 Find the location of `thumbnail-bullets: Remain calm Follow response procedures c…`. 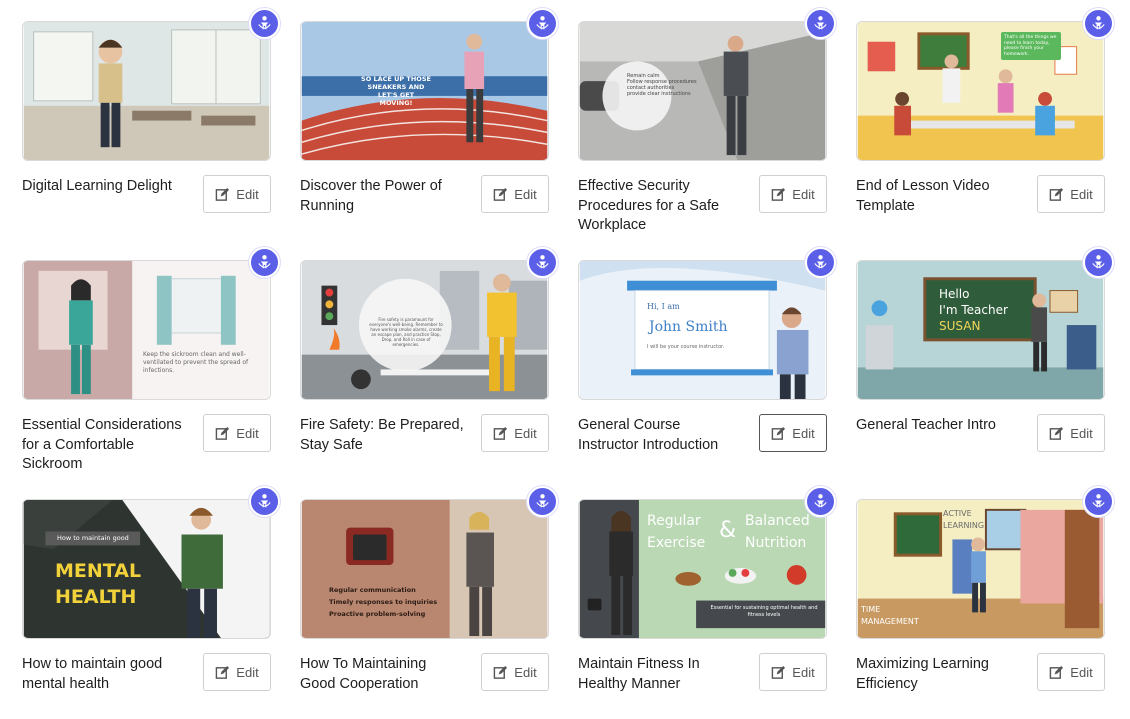

thumbnail-bullets: Remain calm Follow response procedures c… is located at coordinates (662, 85).